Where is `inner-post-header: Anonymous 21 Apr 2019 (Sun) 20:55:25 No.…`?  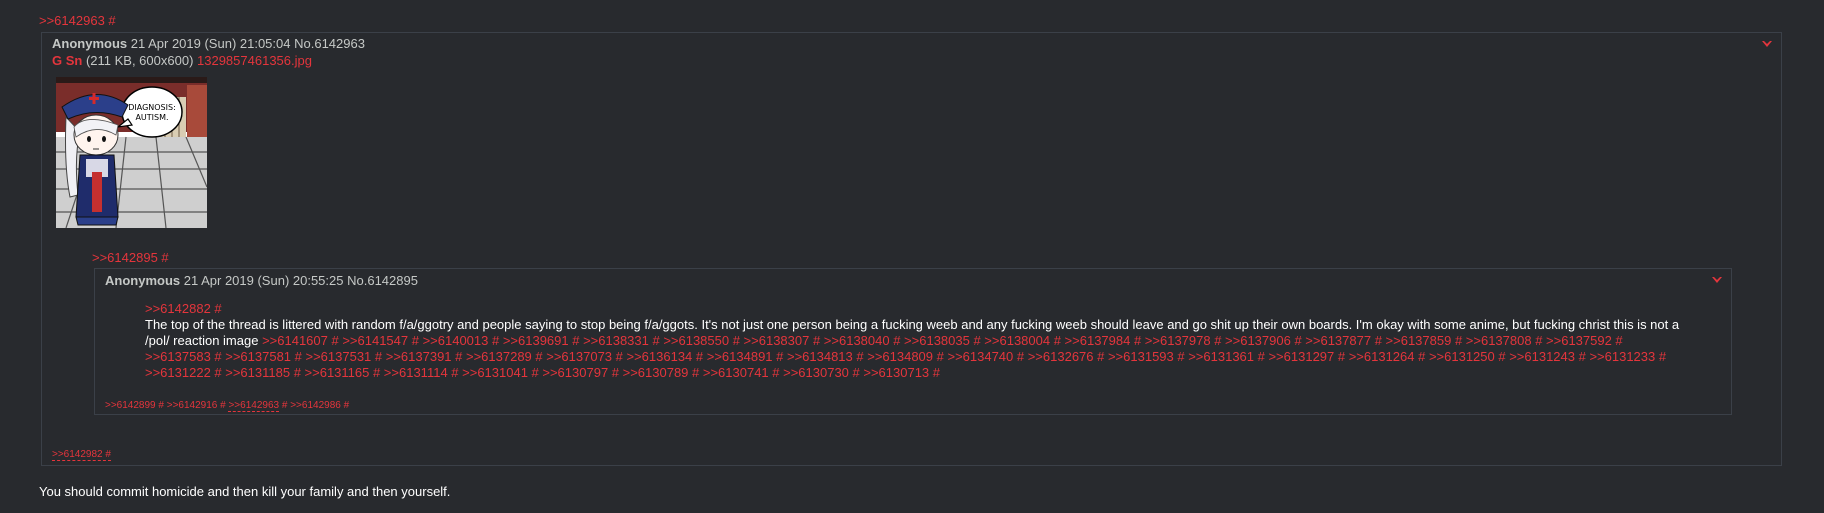
inner-post-header: Anonymous 21 Apr 2019 (Sun) 20:55:25 No.… is located at coordinates (261, 280).